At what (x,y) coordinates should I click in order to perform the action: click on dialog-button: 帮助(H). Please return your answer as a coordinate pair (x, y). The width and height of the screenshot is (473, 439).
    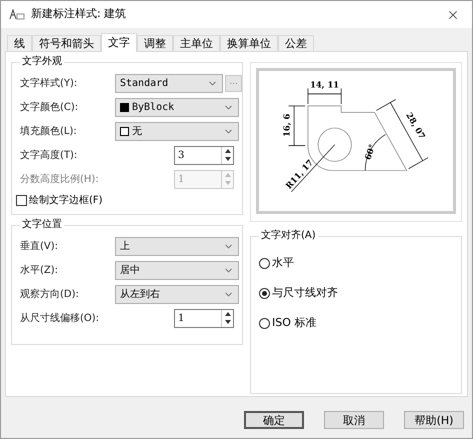
    Looking at the image, I should click on (434, 420).